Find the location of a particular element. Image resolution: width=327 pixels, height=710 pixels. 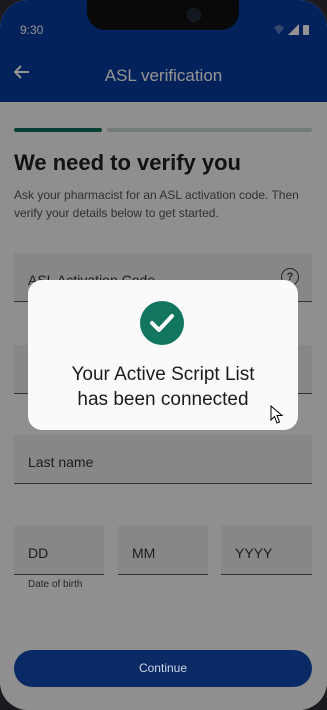

continue-button: Continue is located at coordinates (163, 668).